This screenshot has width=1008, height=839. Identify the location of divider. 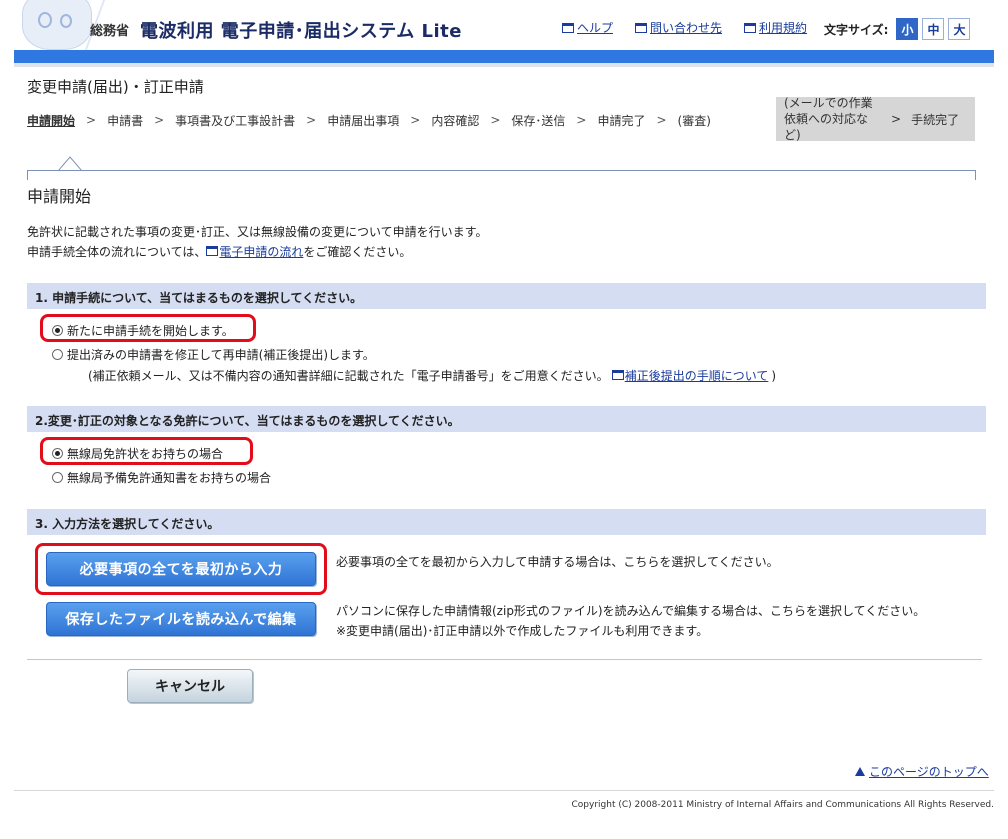
(504, 659).